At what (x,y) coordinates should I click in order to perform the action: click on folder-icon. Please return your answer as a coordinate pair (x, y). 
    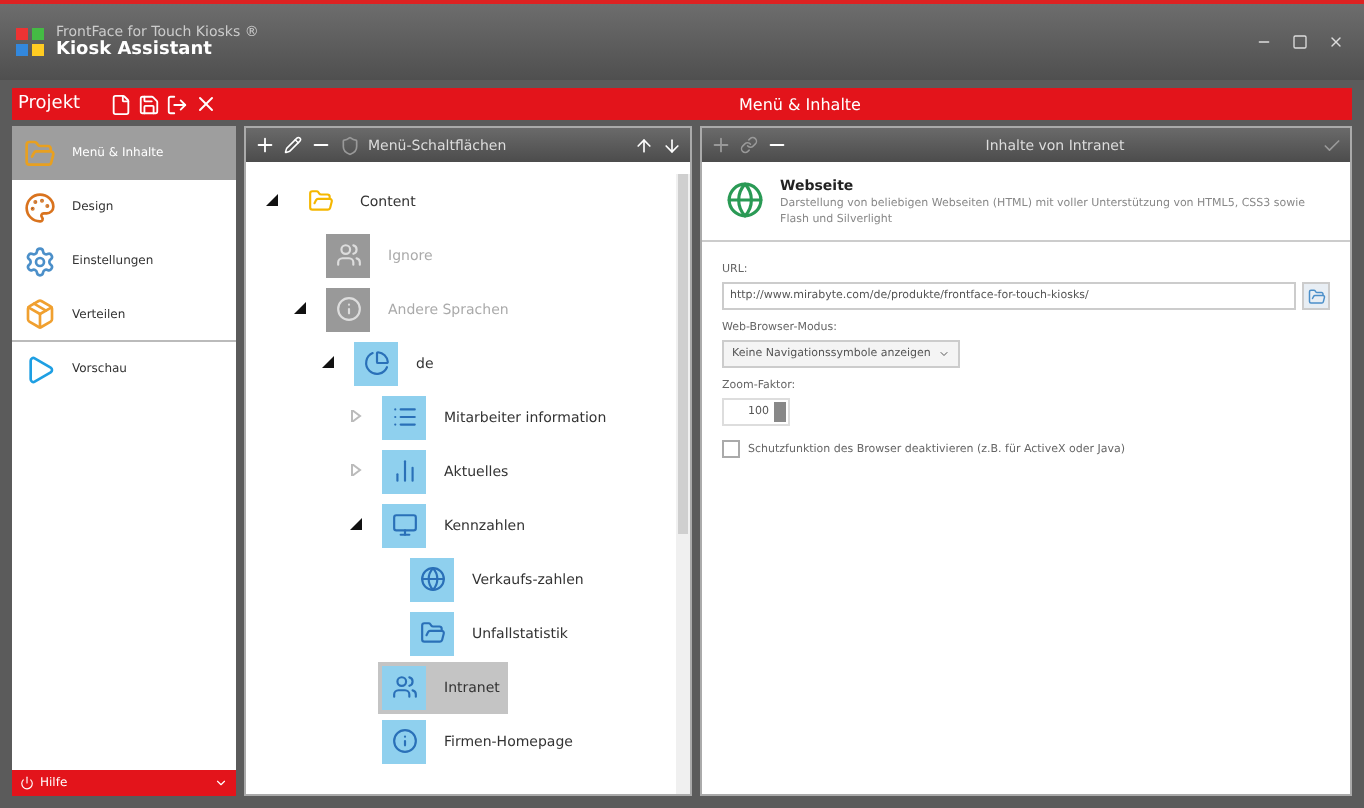
    Looking at the image, I should click on (1316, 296).